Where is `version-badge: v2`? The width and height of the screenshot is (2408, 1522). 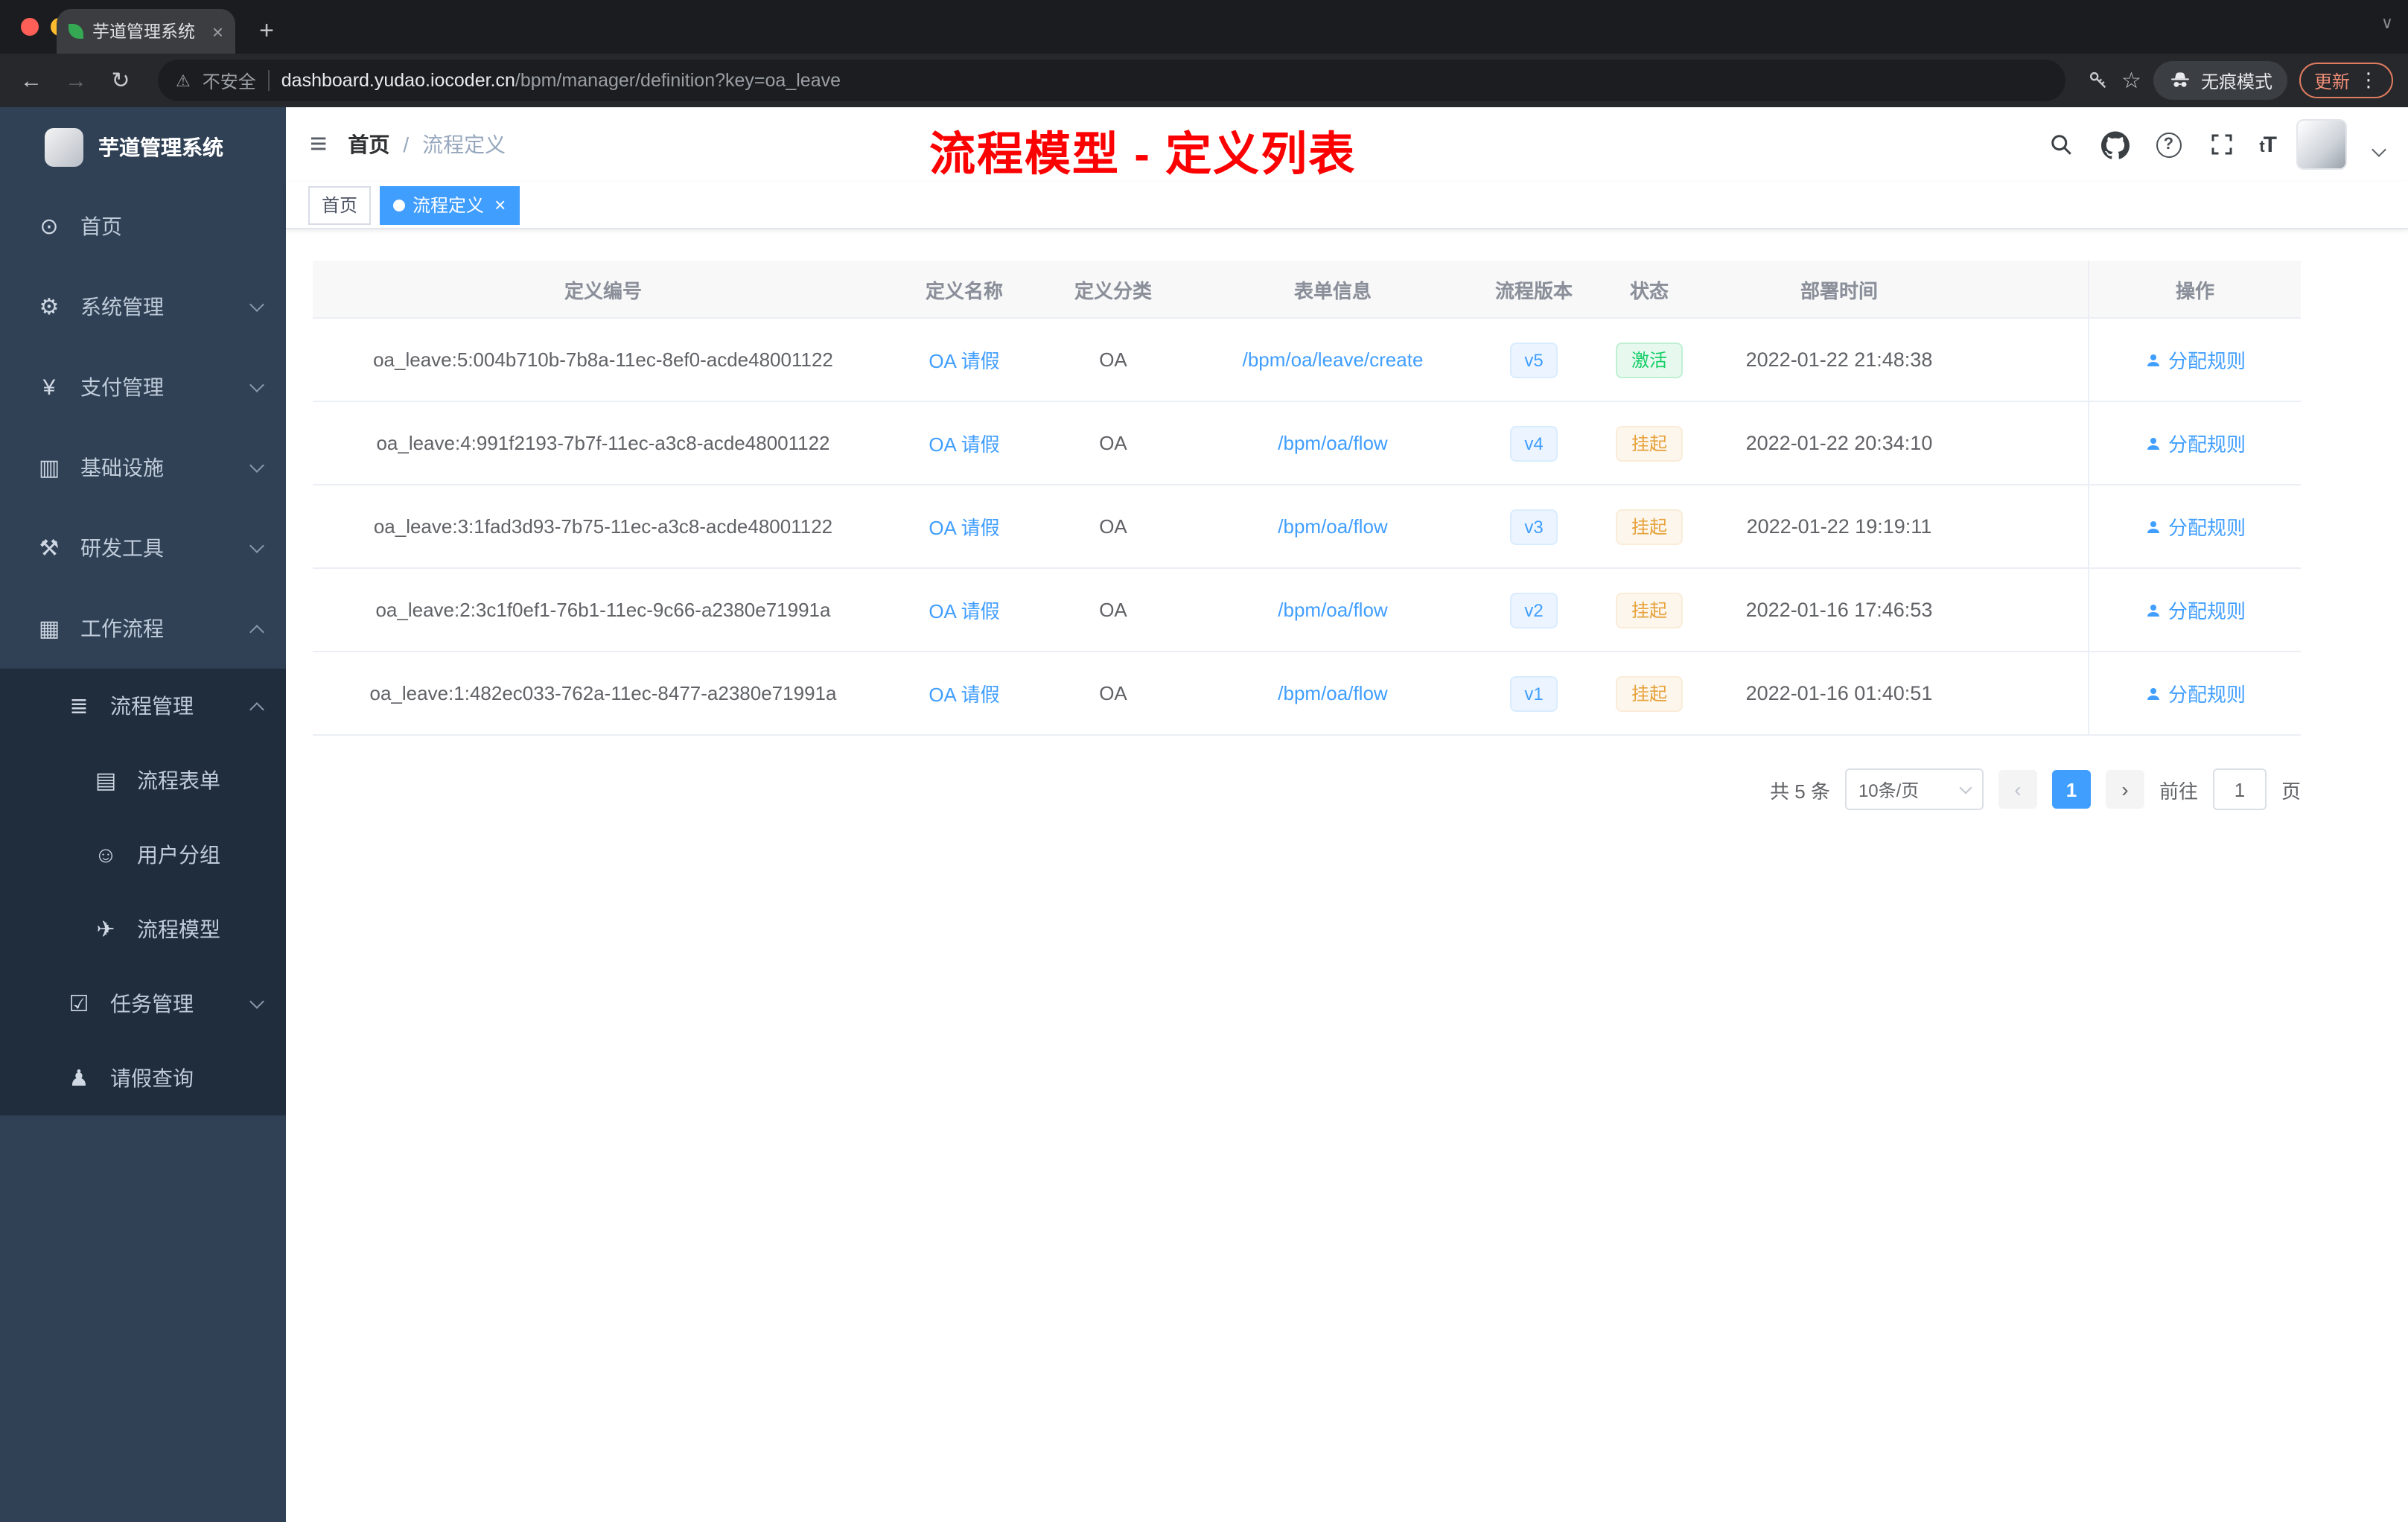
version-badge: v2 is located at coordinates (1533, 610).